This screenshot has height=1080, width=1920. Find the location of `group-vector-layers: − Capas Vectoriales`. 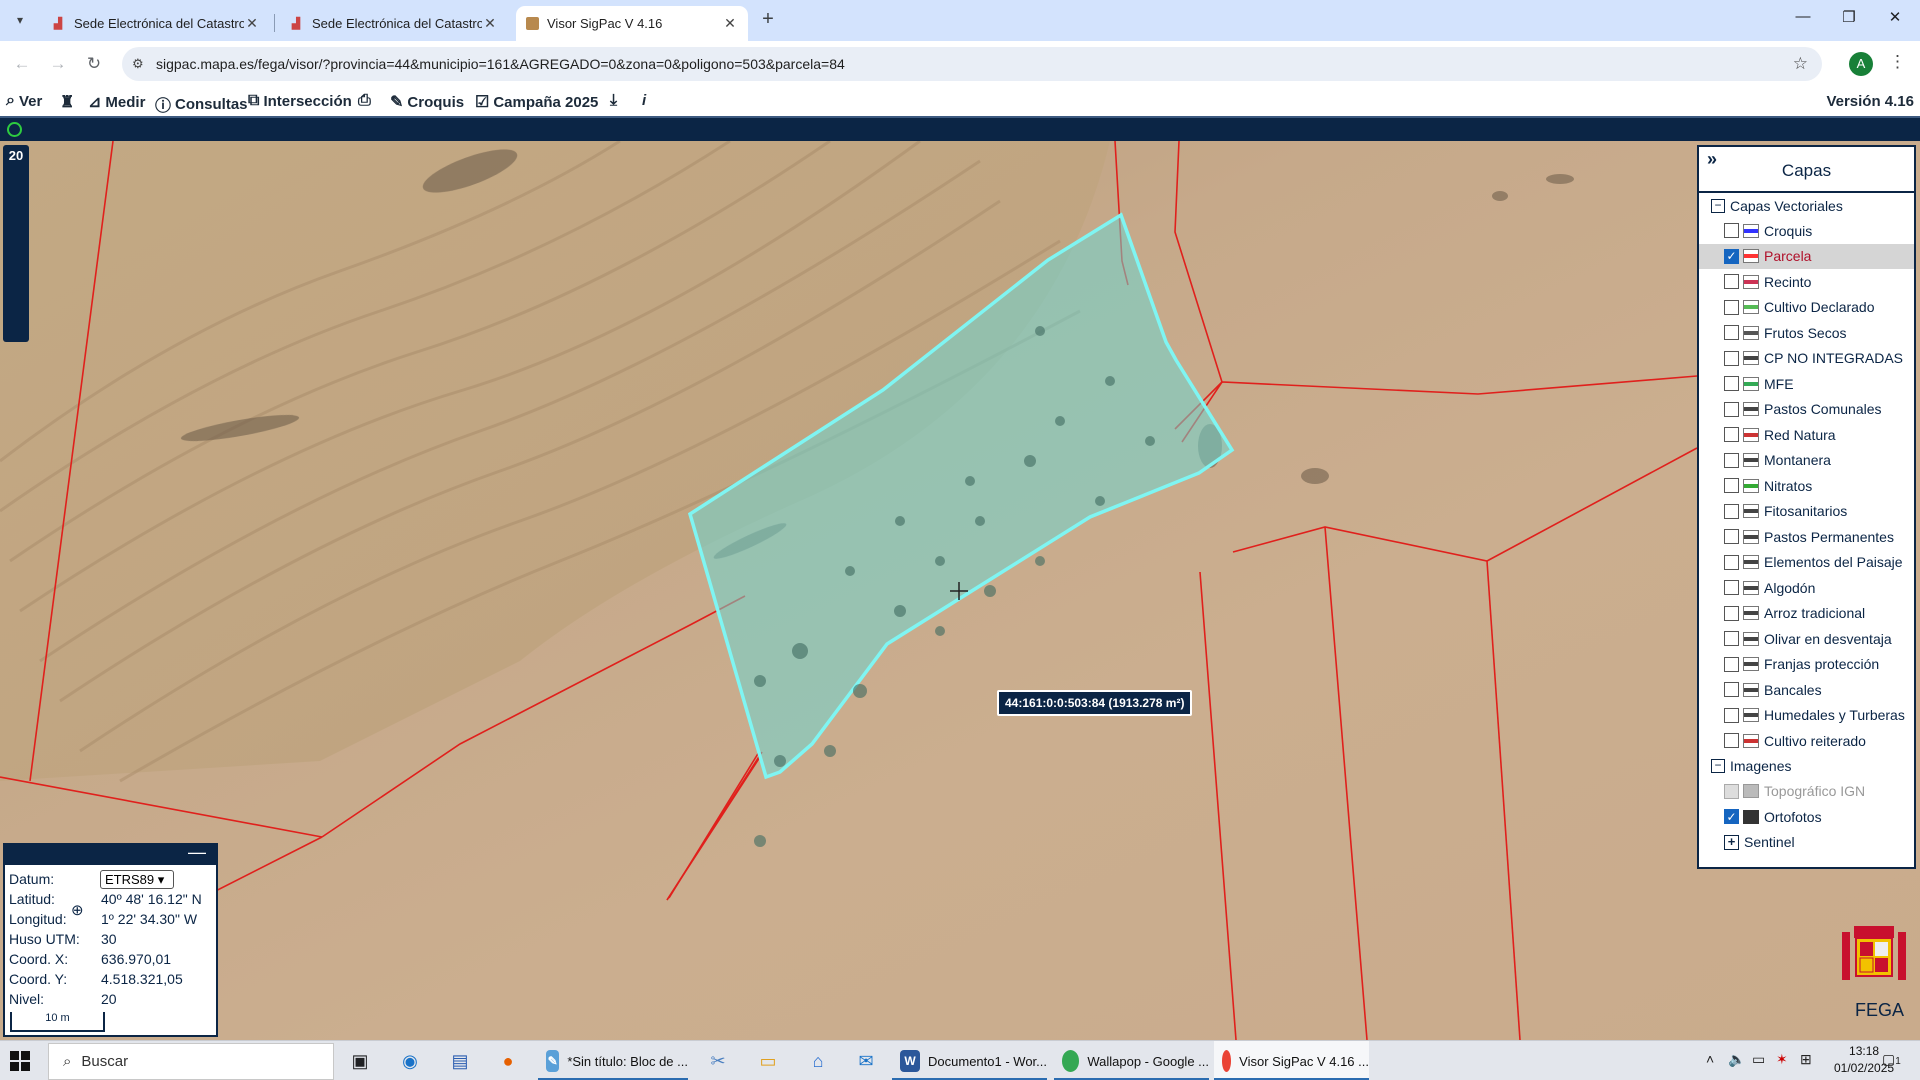

group-vector-layers: − Capas Vectoriales is located at coordinates (1806, 205).